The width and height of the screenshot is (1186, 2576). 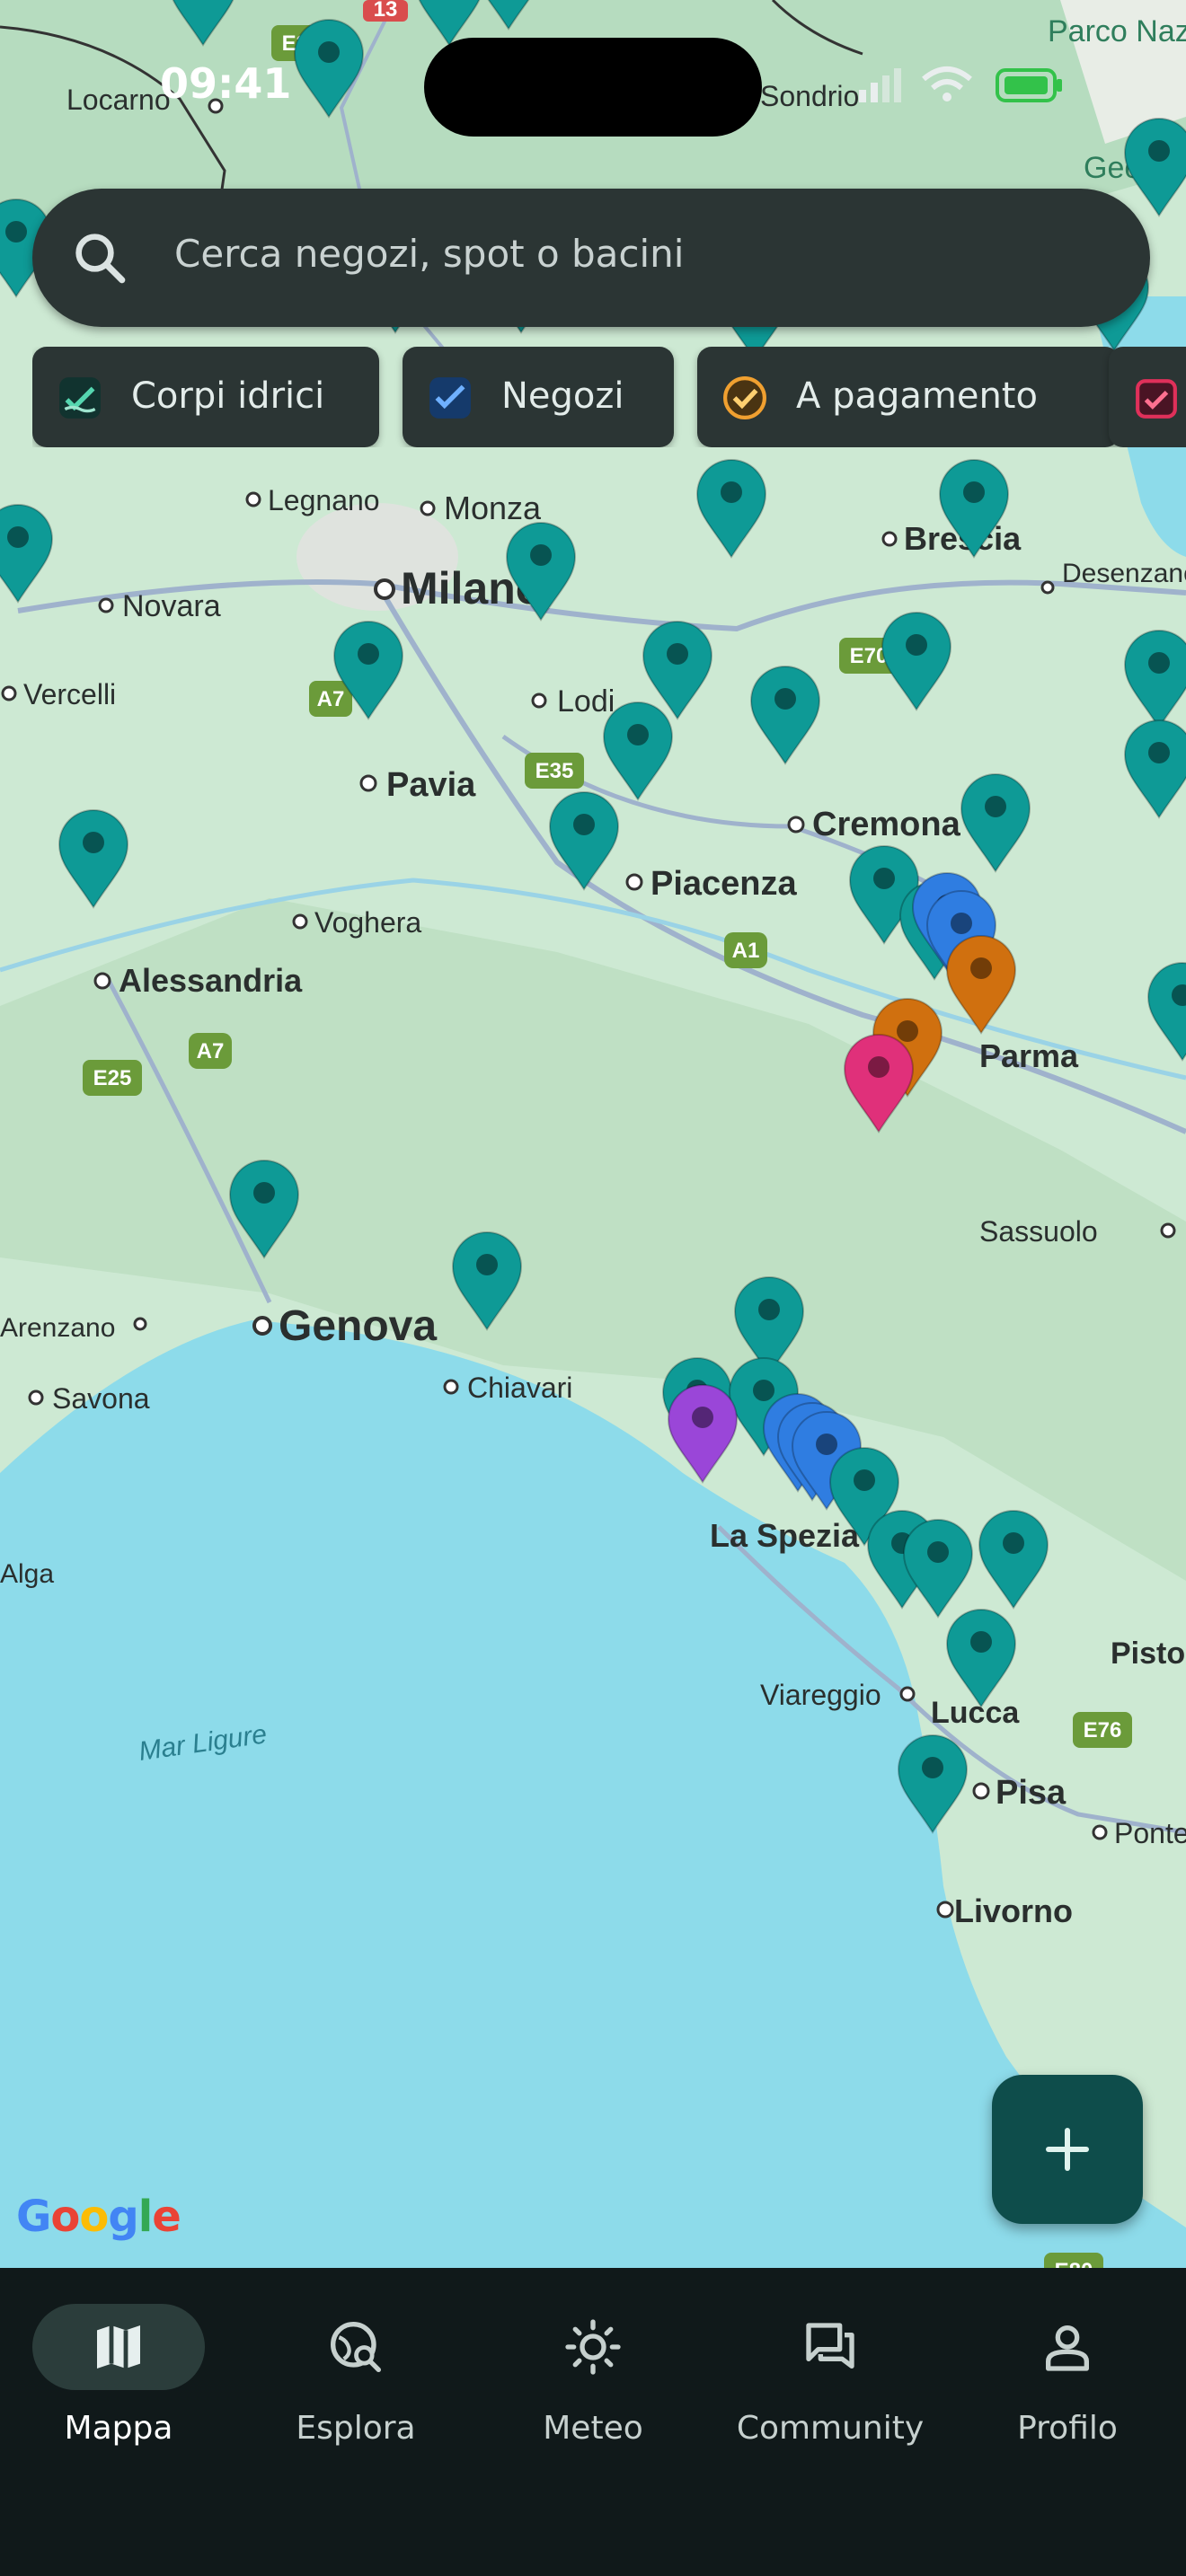 I want to click on search-bar: Cerca negozi, spot o bacini, so click(x=591, y=258).